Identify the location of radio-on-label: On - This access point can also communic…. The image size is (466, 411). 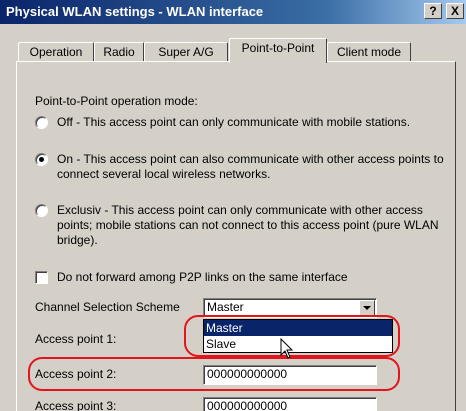
(250, 166).